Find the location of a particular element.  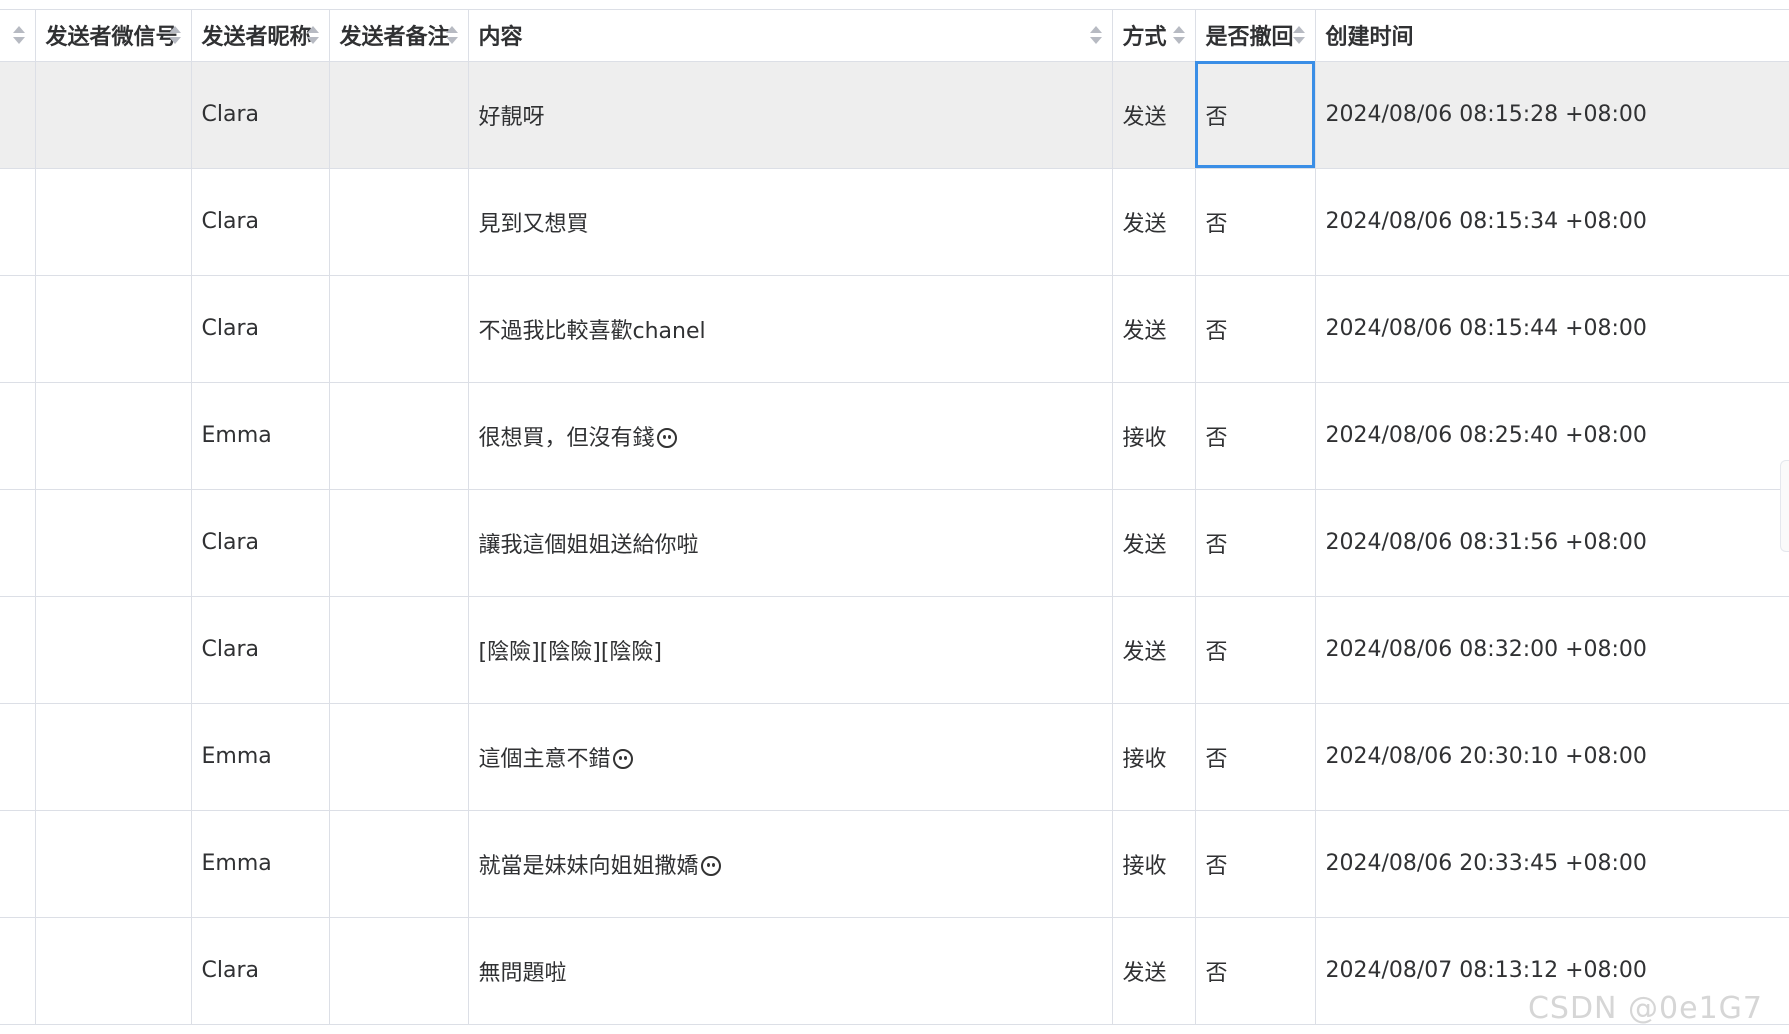

cell-content: 好靚呀 is located at coordinates (790, 115).